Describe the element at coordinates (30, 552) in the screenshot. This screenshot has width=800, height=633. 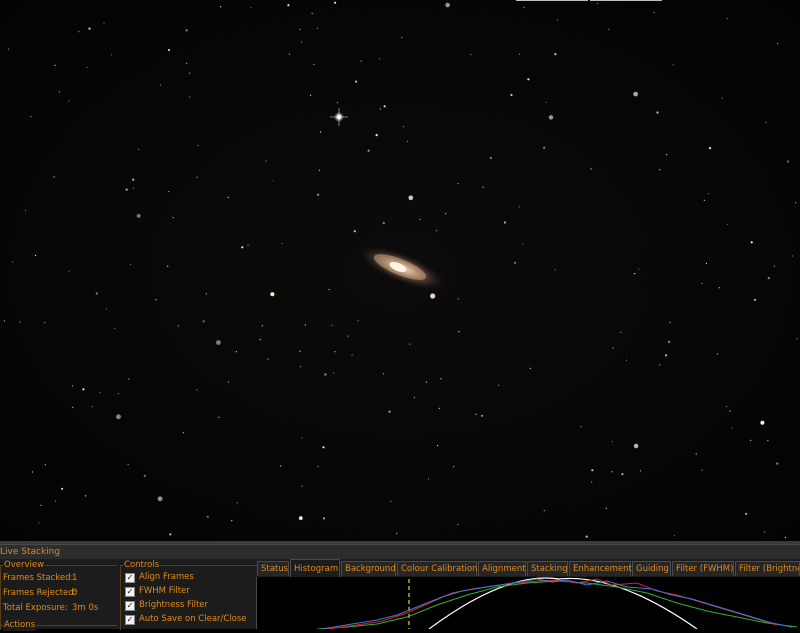
I see `panel-title: Live Stacking` at that location.